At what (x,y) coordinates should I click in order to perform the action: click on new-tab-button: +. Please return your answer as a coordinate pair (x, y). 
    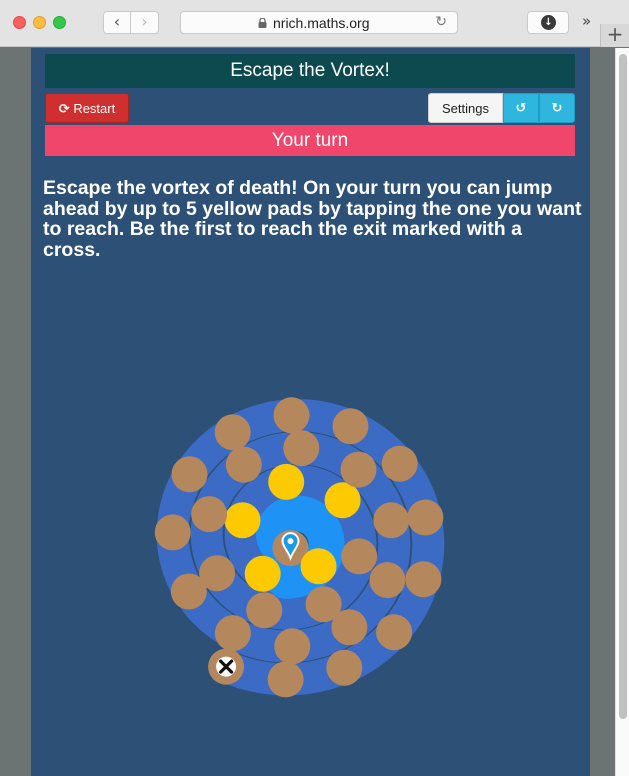
    Looking at the image, I should click on (614, 35).